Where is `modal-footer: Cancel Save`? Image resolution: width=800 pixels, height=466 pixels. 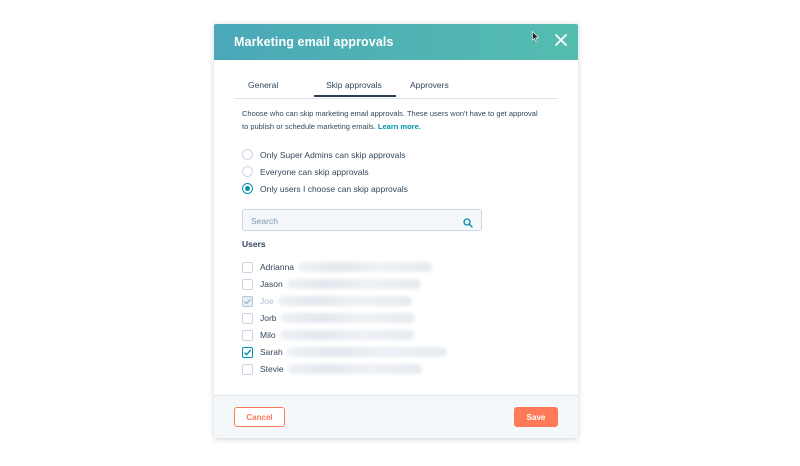 modal-footer: Cancel Save is located at coordinates (396, 416).